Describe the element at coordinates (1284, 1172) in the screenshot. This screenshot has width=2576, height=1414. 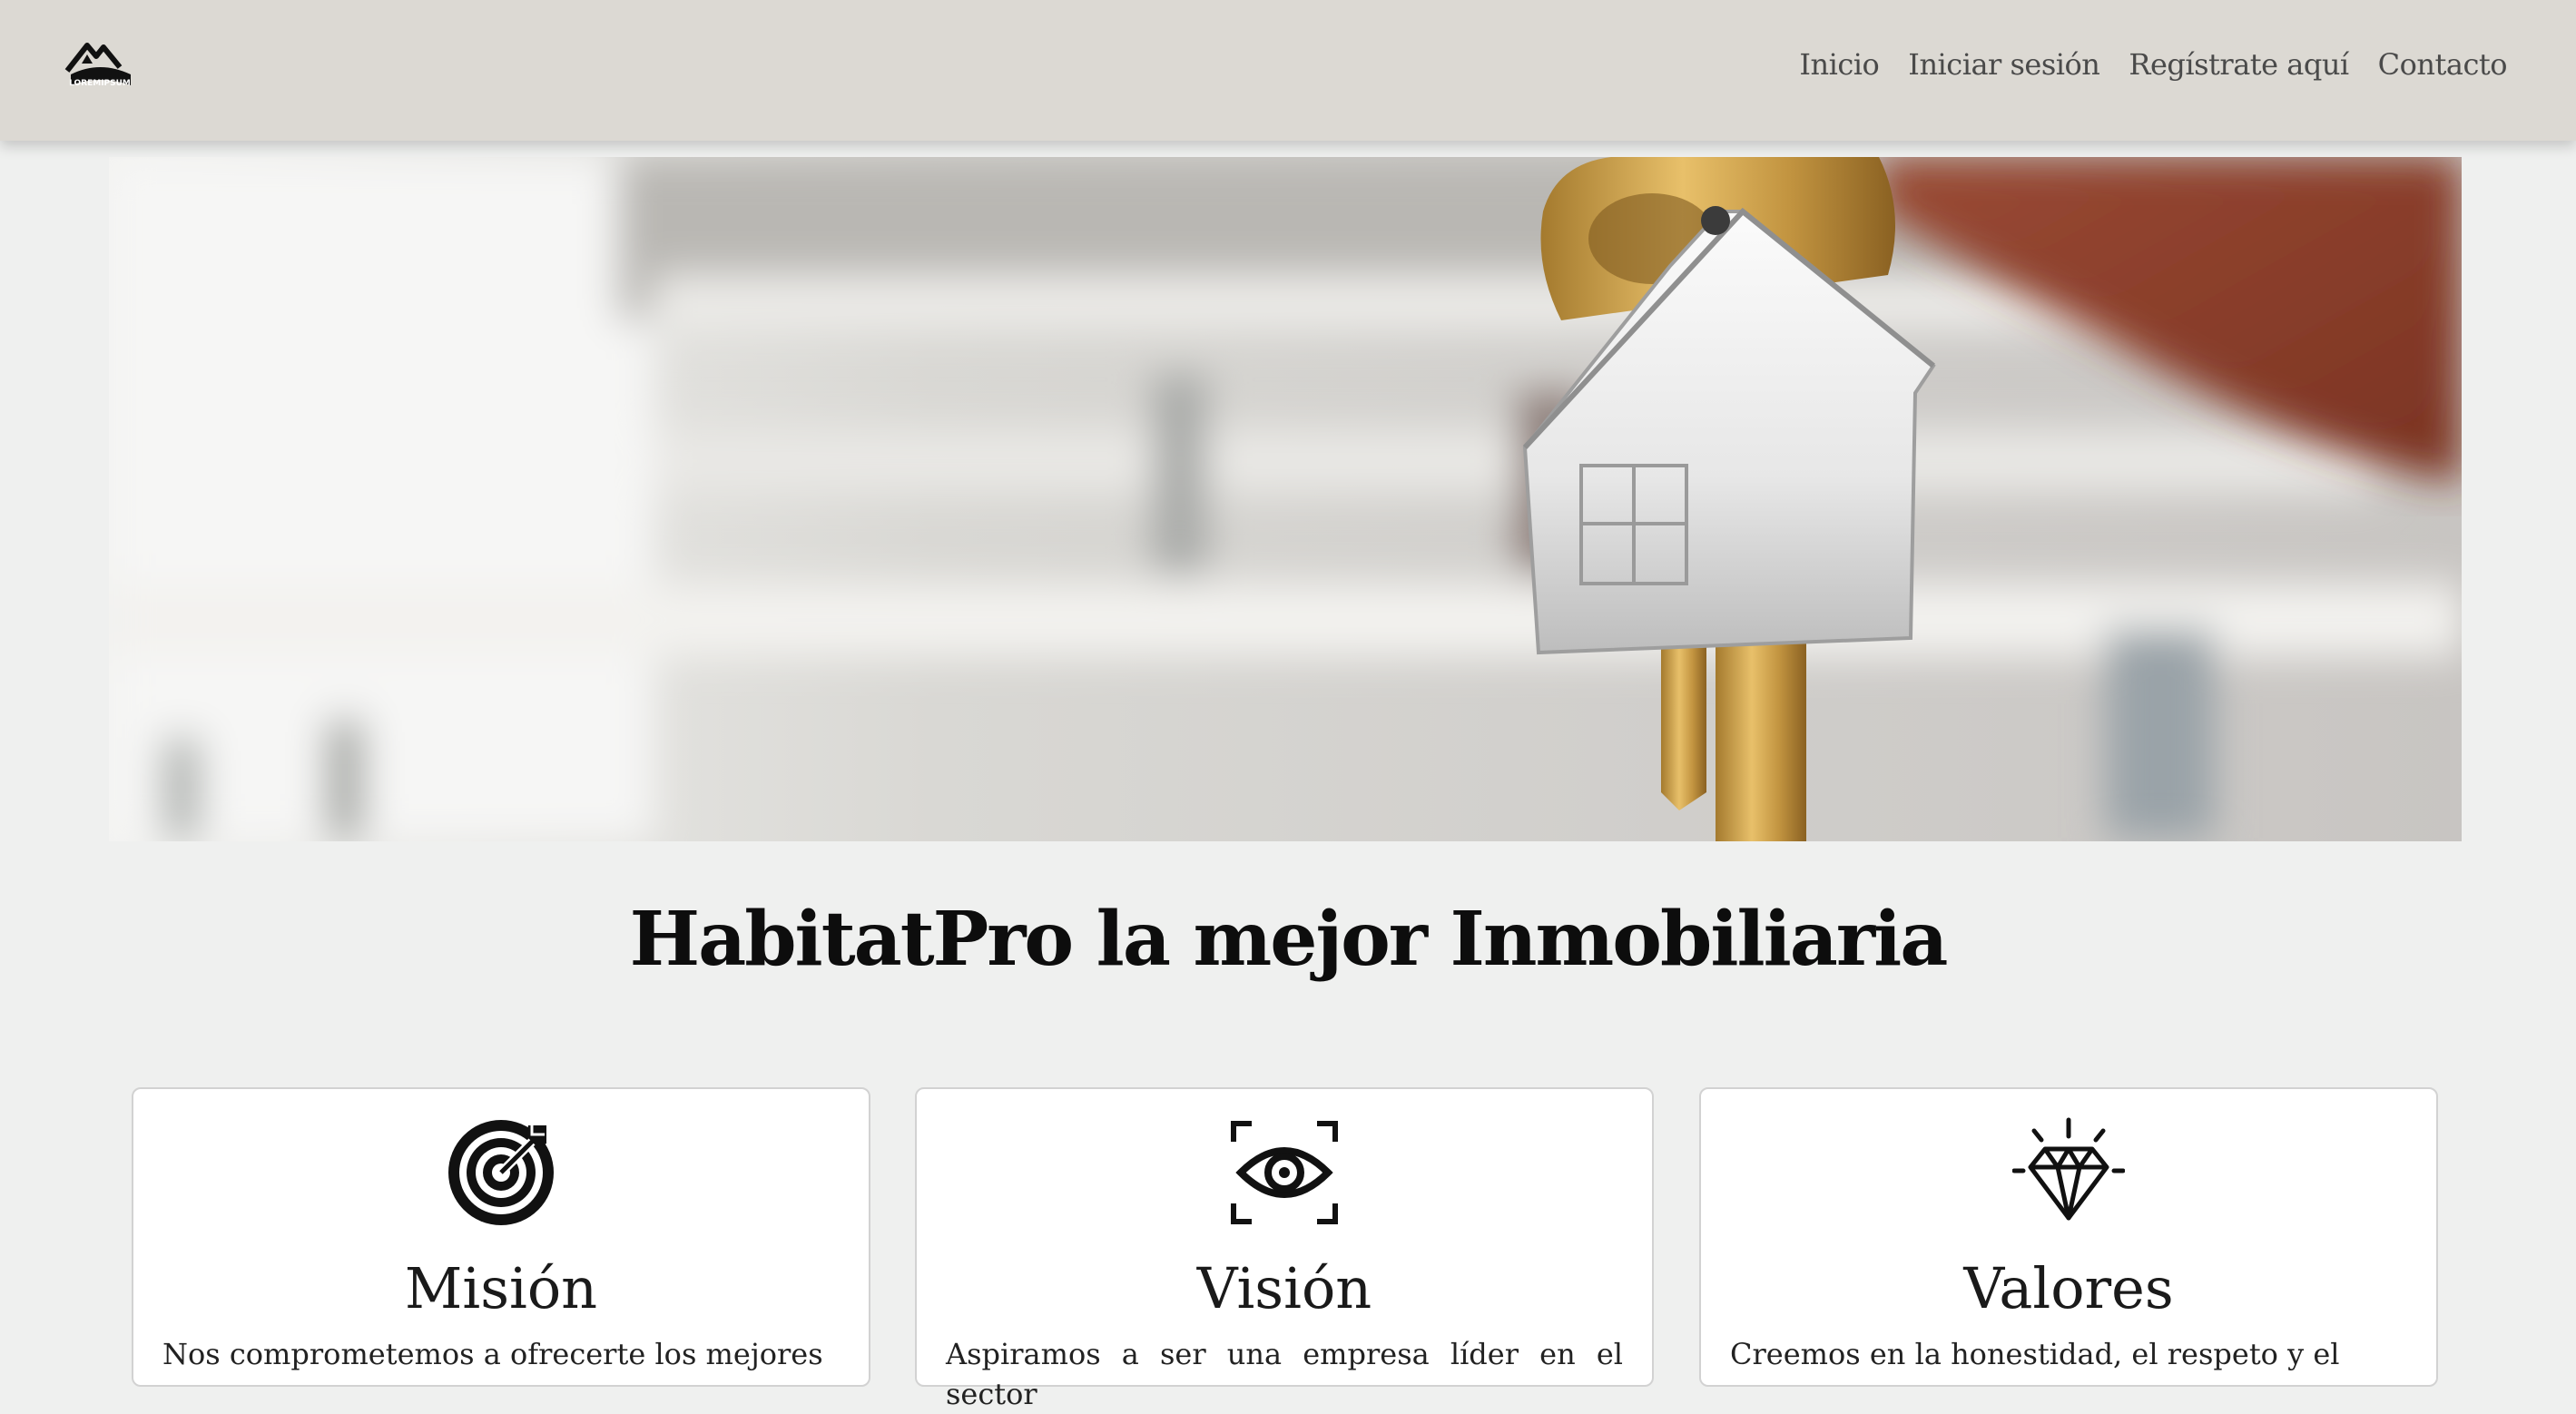
I see `eye-icon` at that location.